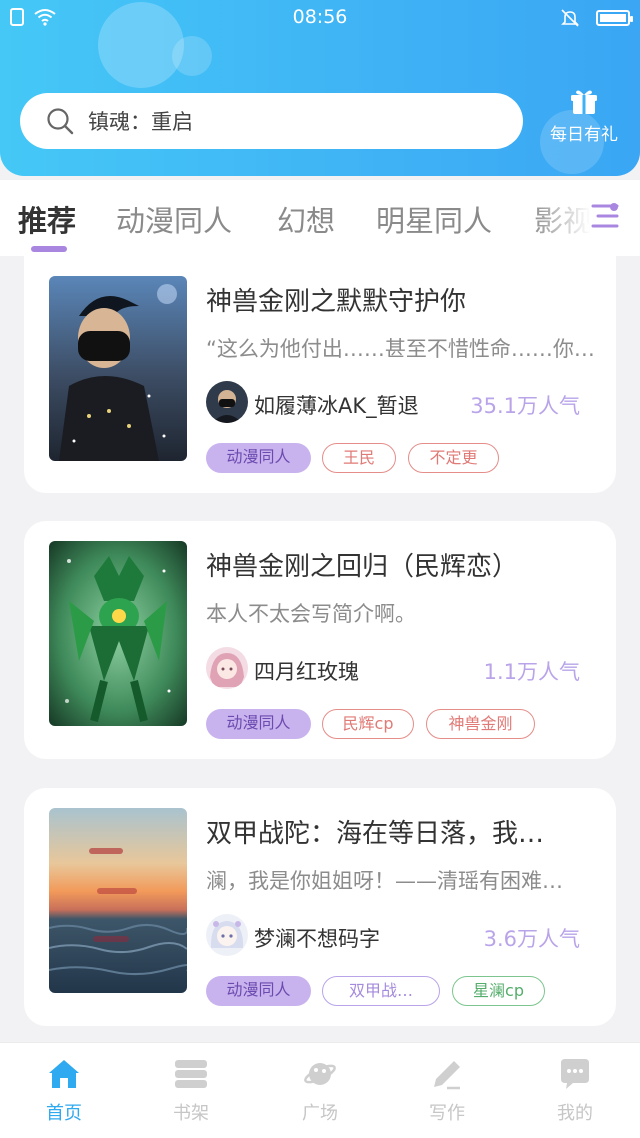 This screenshot has height=1138, width=640. I want to click on book-description: 本人不太会写简介啊。, so click(311, 614).